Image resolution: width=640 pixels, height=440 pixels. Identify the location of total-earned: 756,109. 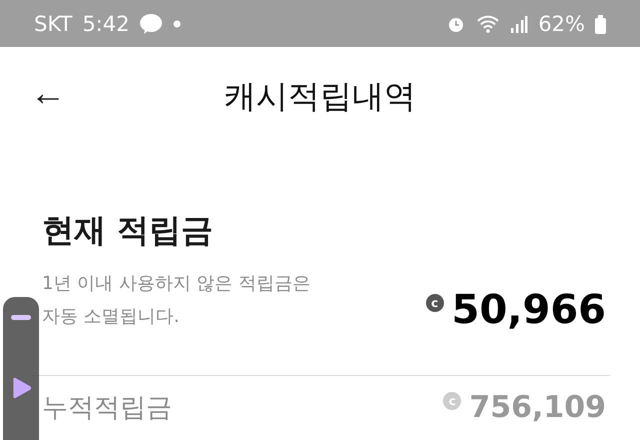
(537, 407).